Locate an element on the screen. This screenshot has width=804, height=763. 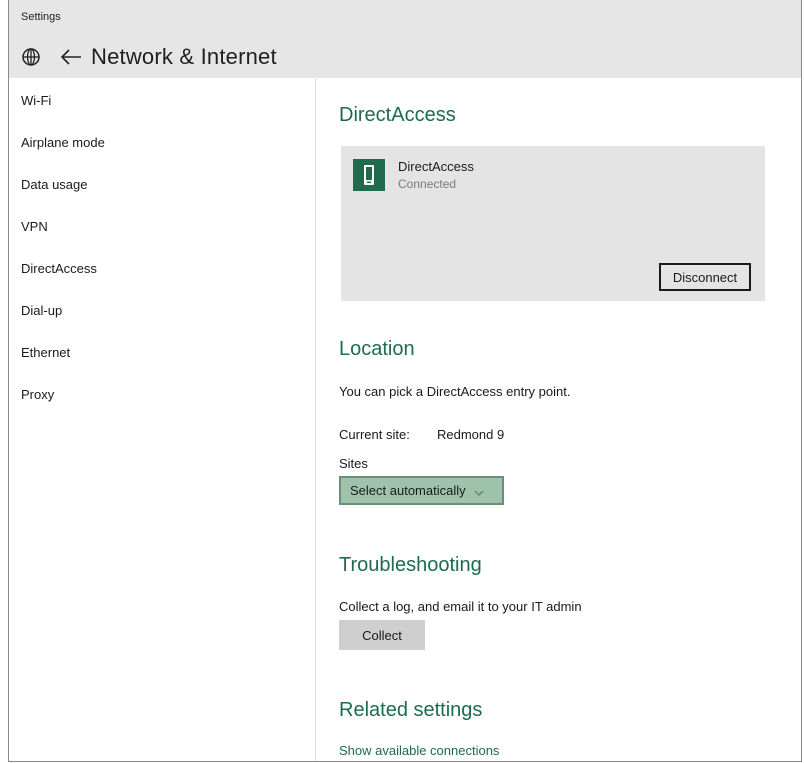
globe-icon is located at coordinates (31, 57).